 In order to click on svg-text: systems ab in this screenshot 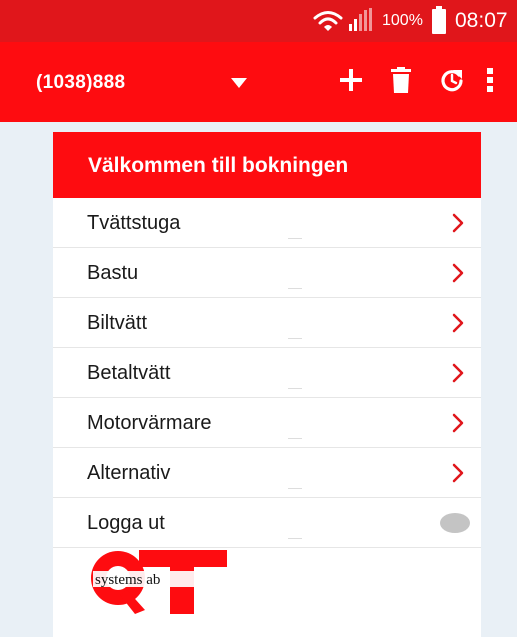, I will do `click(127, 580)`.